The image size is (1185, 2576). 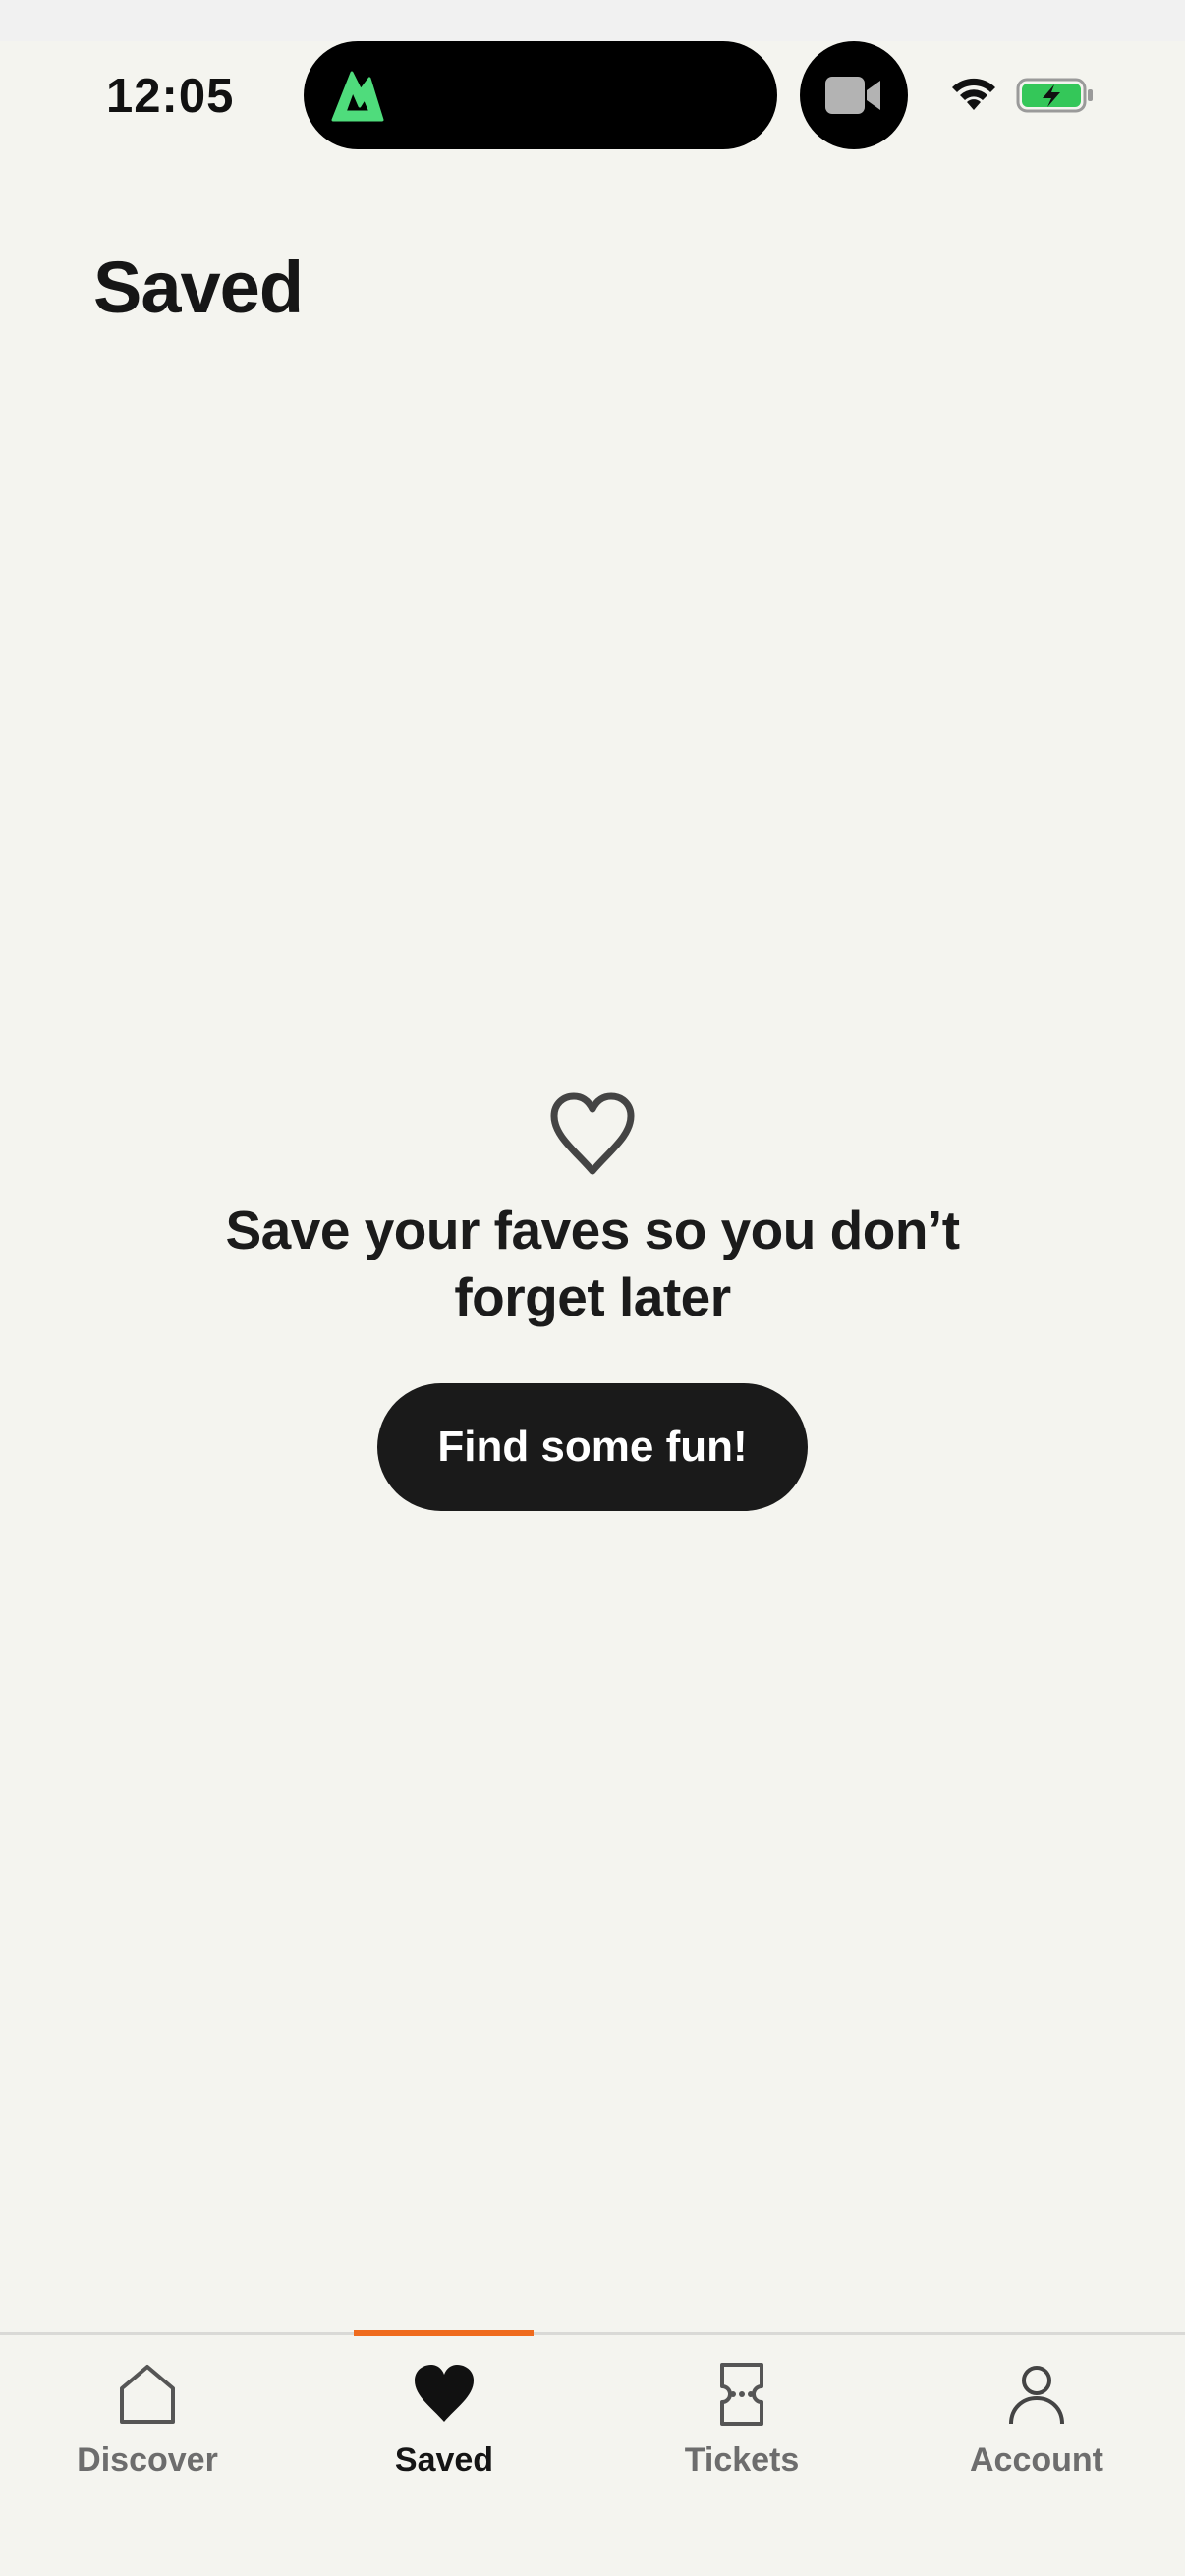 I want to click on heart-filled-icon, so click(x=445, y=2393).